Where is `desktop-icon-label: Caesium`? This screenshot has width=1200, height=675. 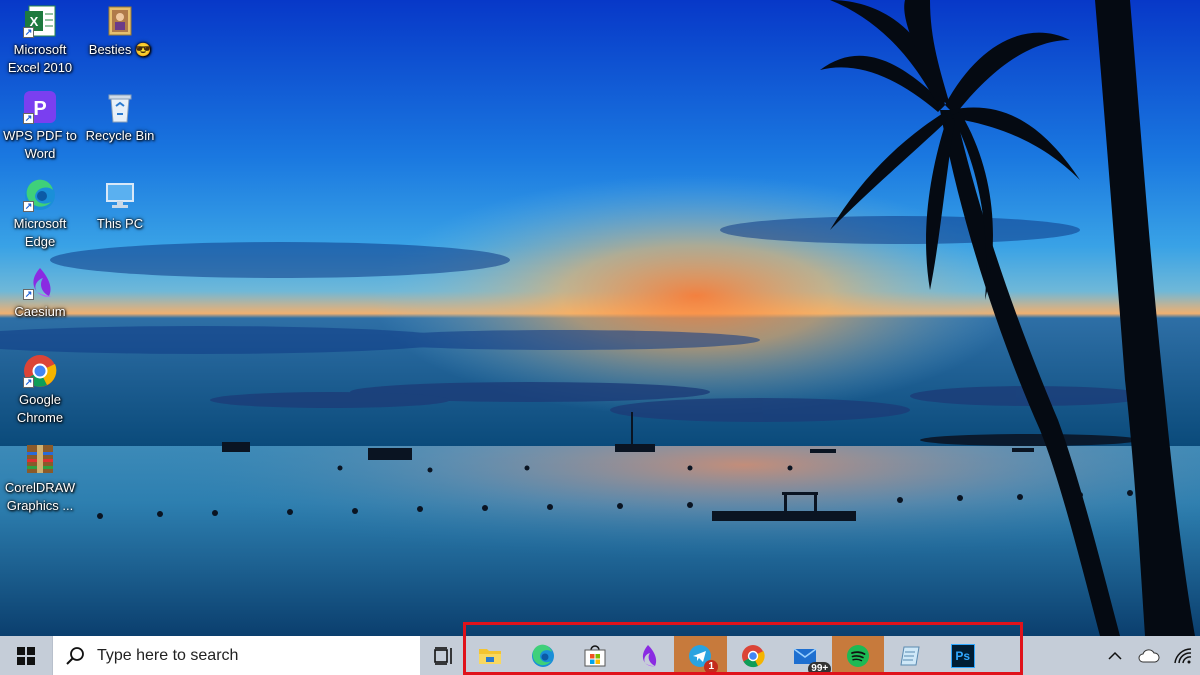 desktop-icon-label: Caesium is located at coordinates (40, 311).